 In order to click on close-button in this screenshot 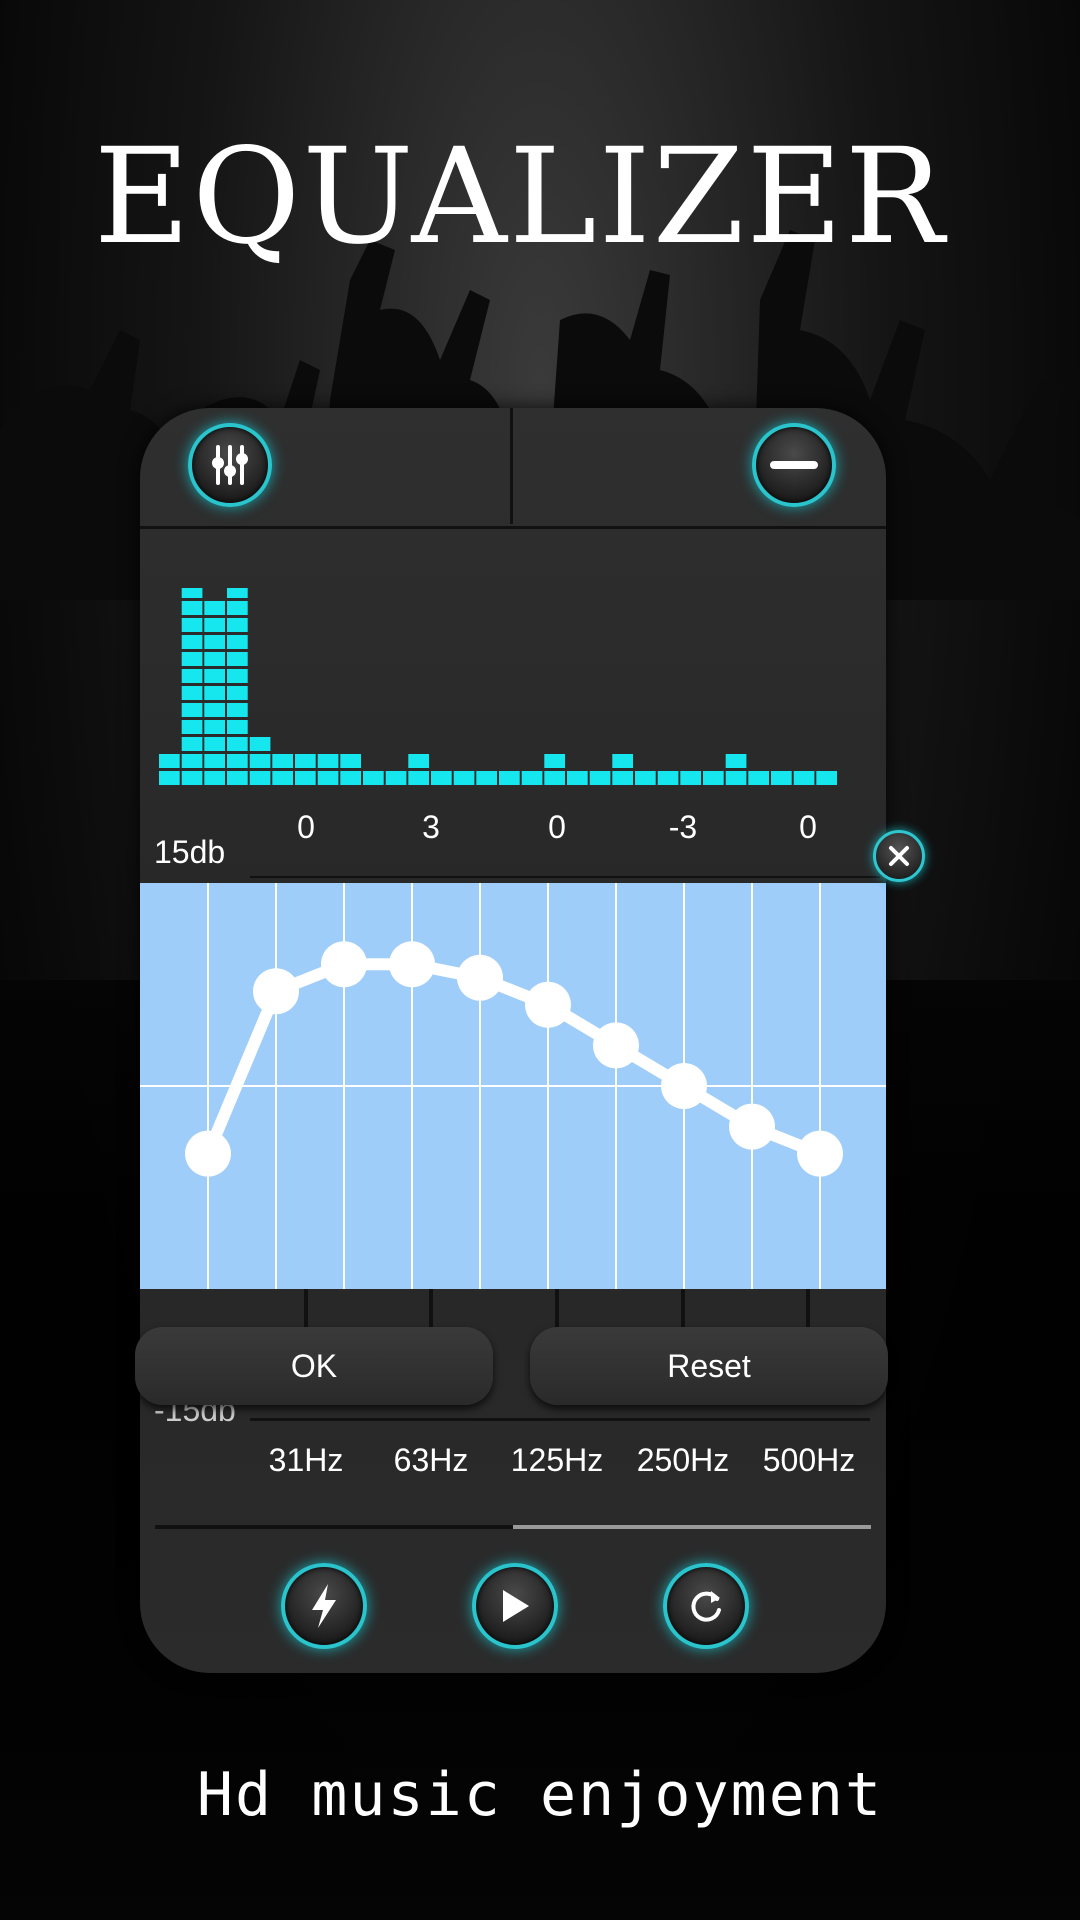, I will do `click(899, 856)`.